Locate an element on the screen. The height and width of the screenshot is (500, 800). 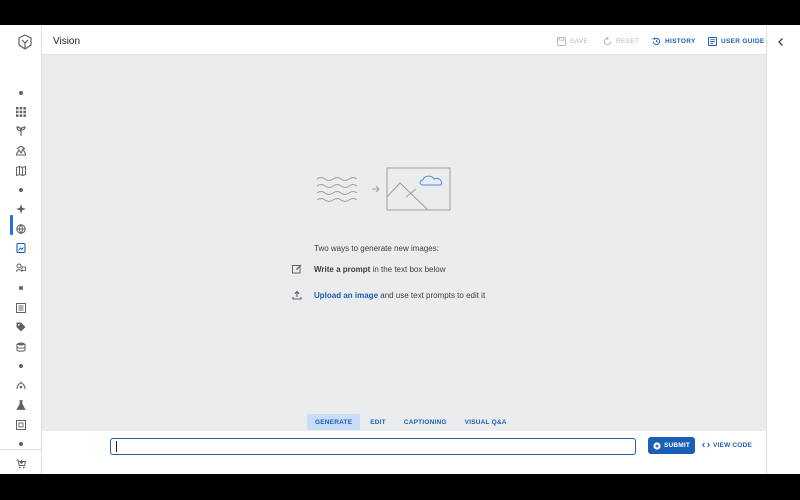
app-logo-icon is located at coordinates (25, 42).